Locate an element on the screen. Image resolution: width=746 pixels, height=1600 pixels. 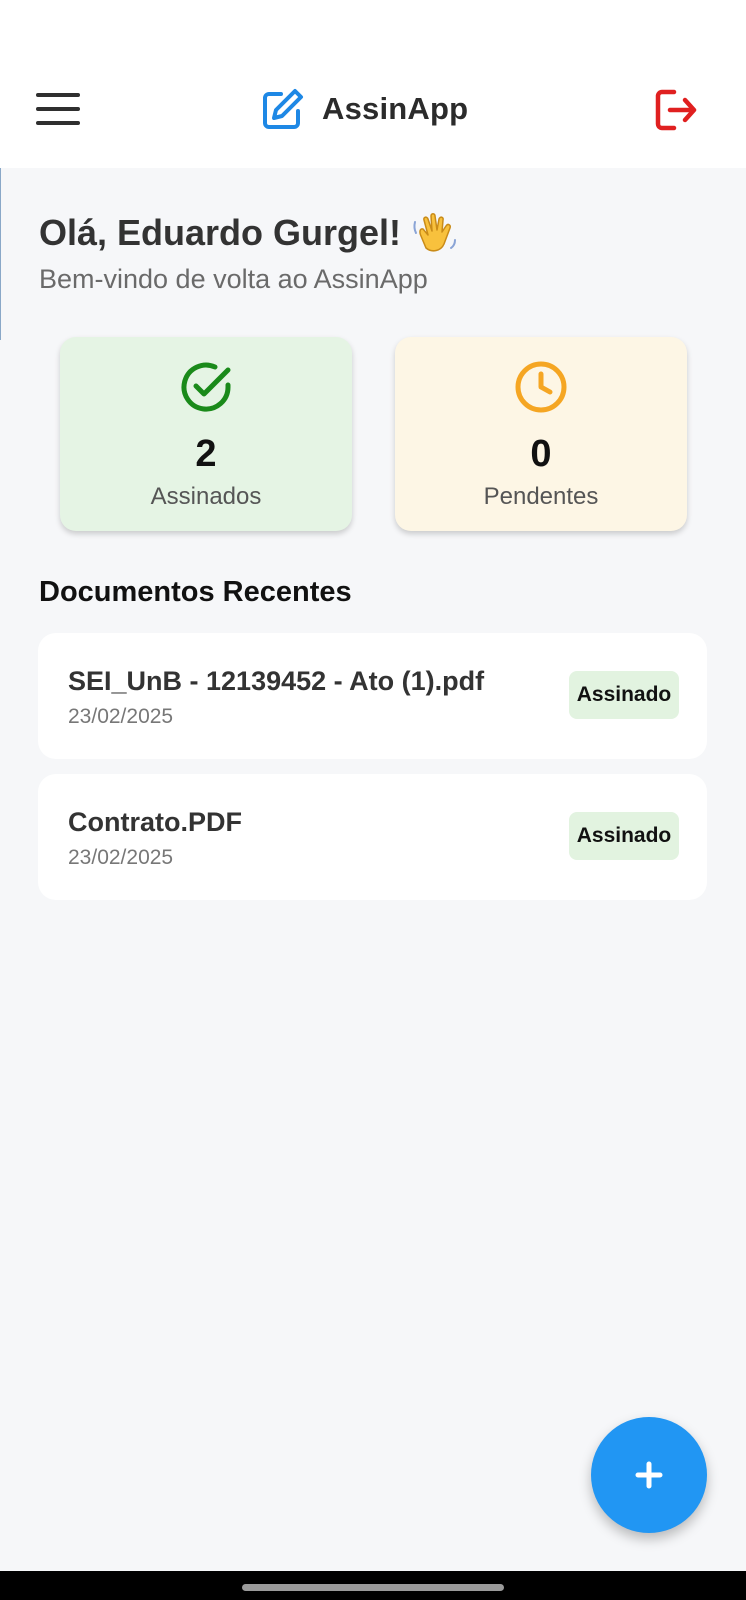
edit-square-pen-icon is located at coordinates (283, 109).